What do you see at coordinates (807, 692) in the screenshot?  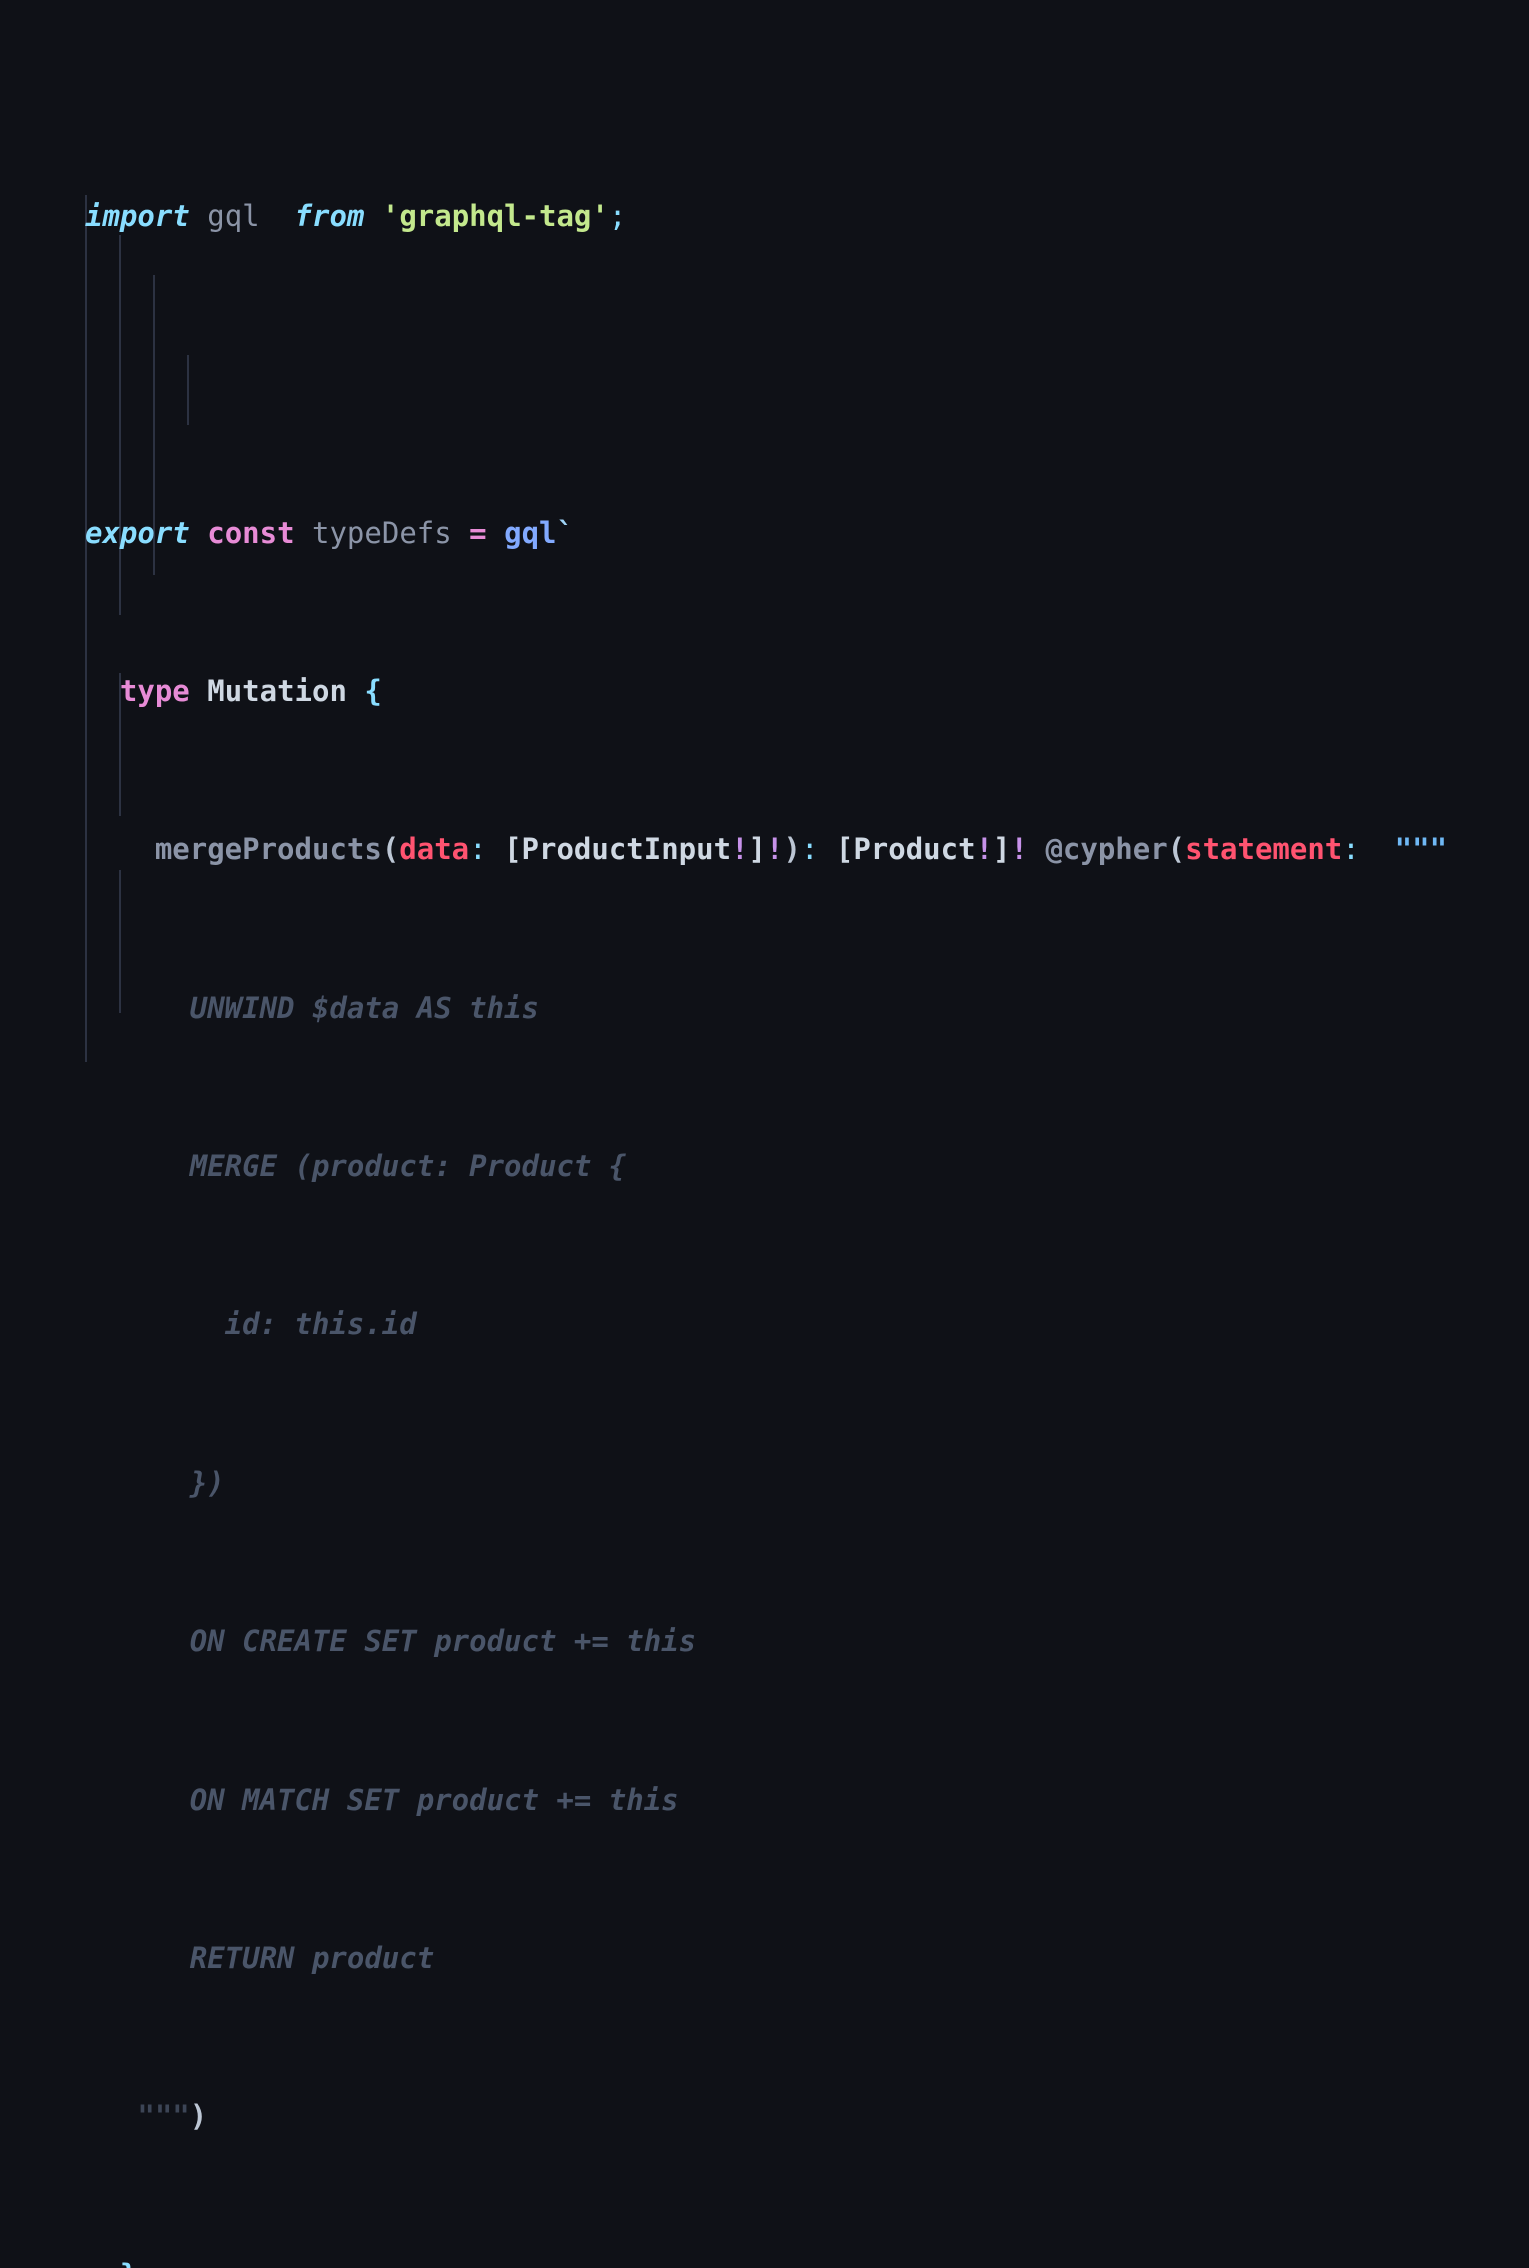 I see `code-line-4: type Mutation {` at bounding box center [807, 692].